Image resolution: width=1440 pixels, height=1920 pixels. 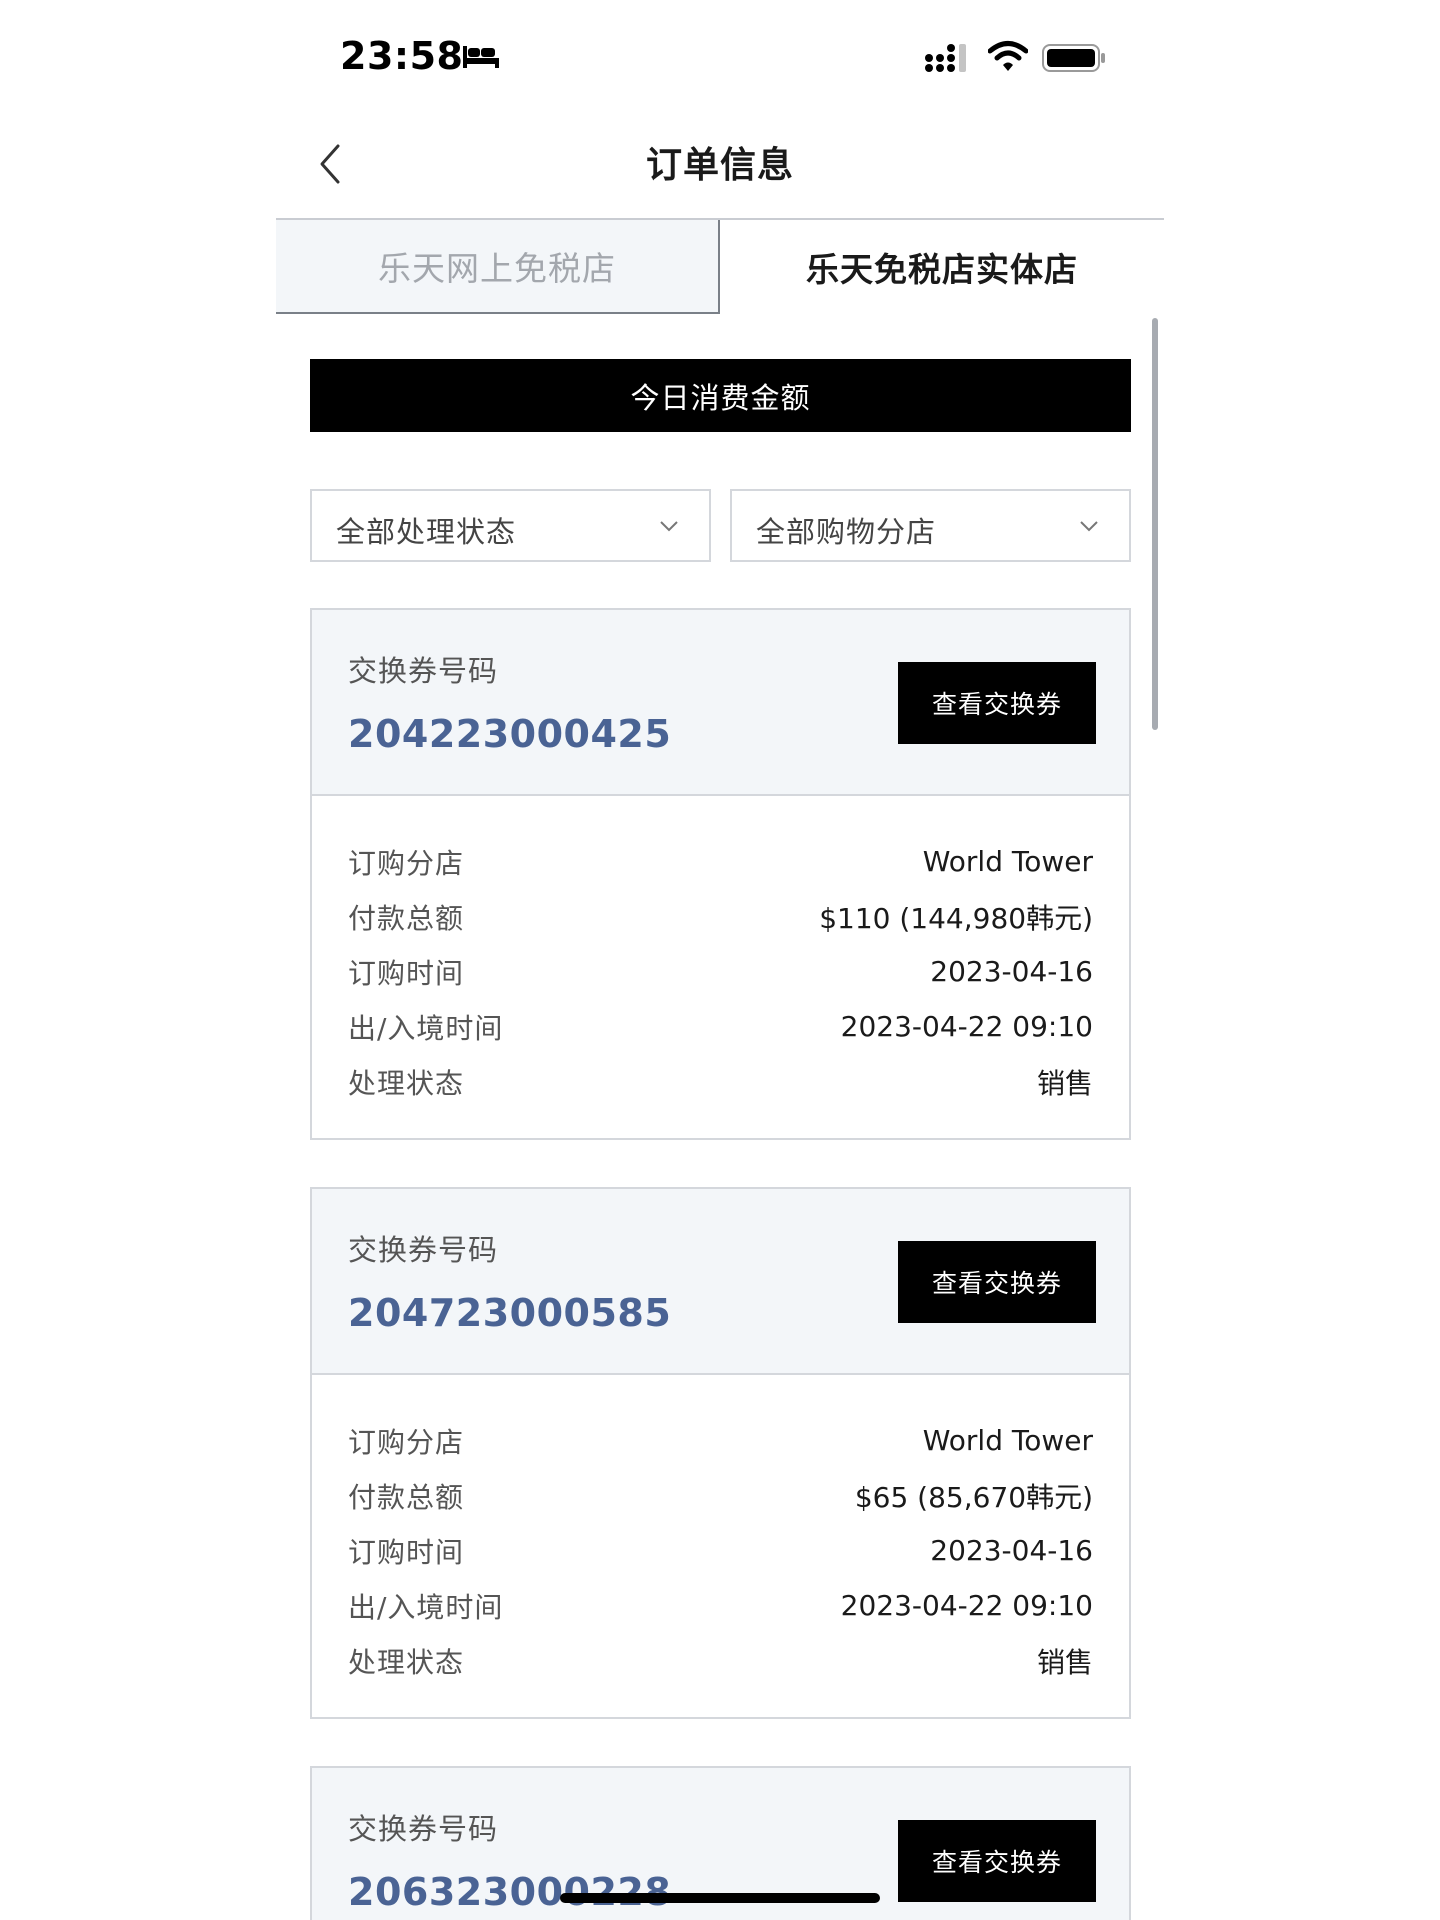 I want to click on page-title: 订单信息, so click(x=719, y=165).